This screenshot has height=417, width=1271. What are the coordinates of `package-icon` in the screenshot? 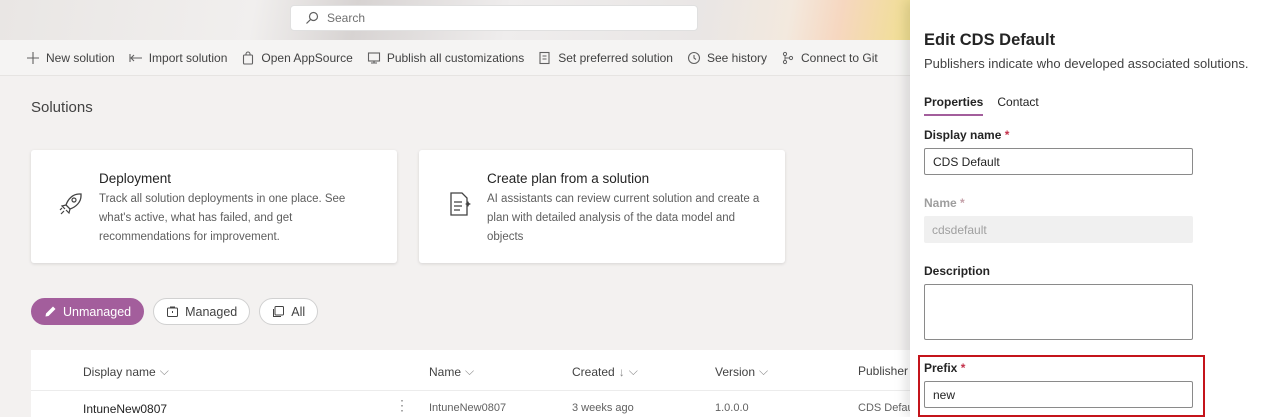 It's located at (173, 311).